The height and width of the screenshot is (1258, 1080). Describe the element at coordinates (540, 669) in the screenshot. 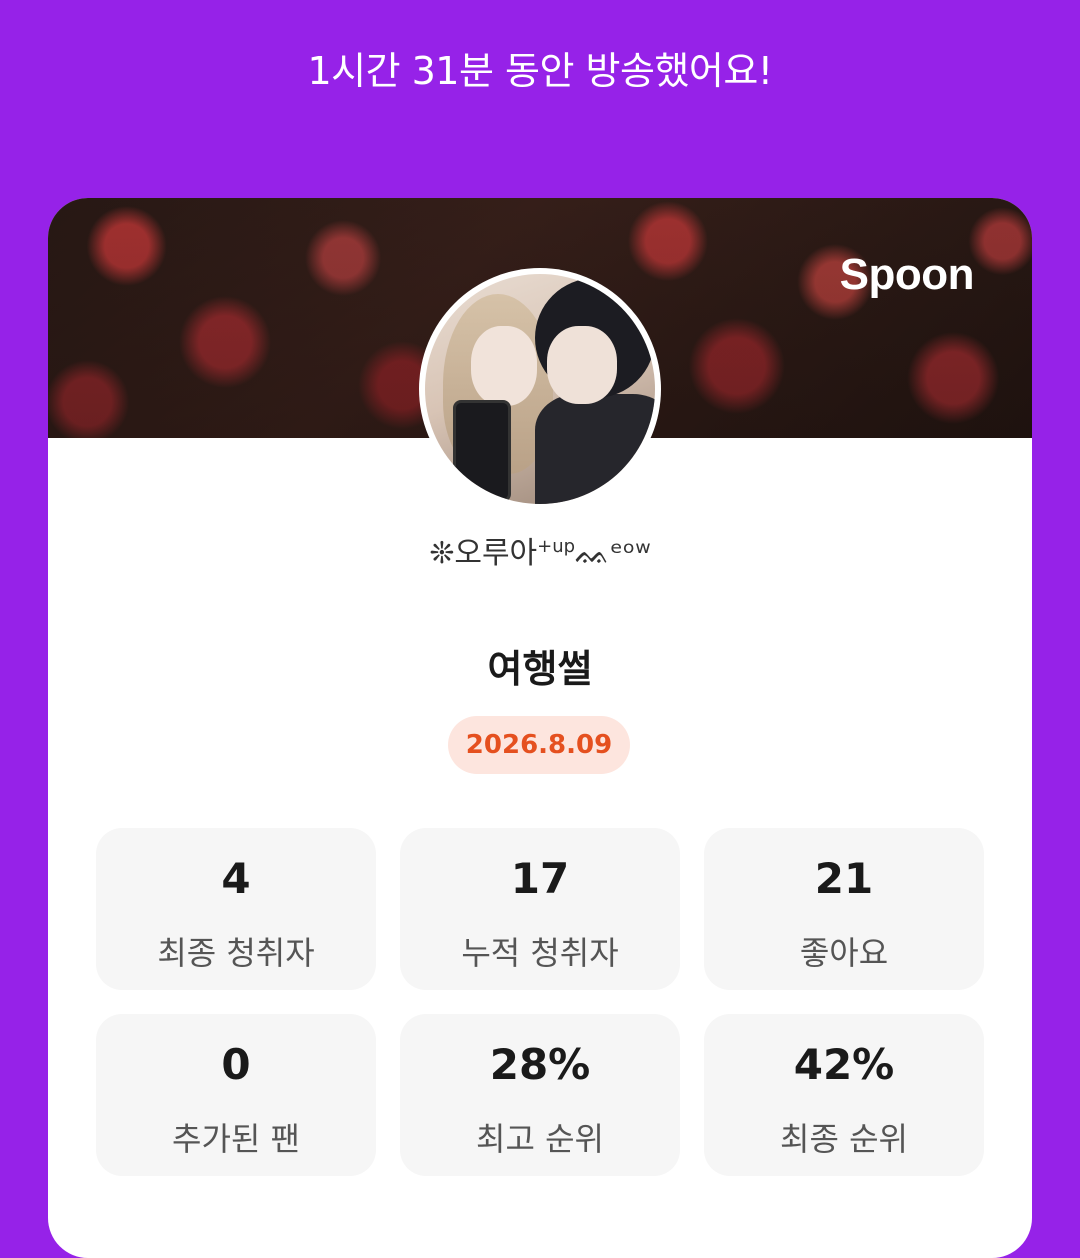

I see `broadcast-title: 여행썰` at that location.